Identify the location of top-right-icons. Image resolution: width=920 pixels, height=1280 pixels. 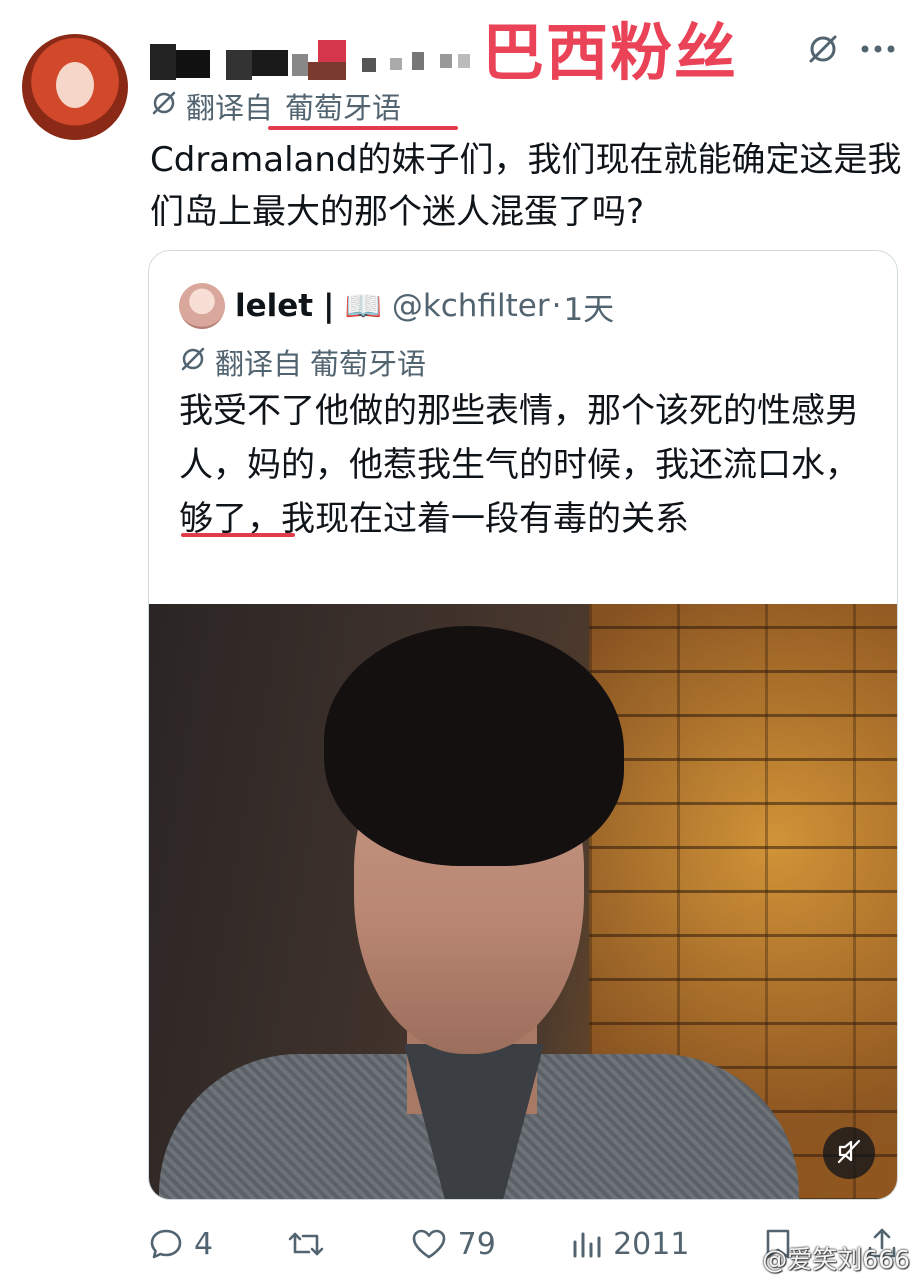
(851, 49).